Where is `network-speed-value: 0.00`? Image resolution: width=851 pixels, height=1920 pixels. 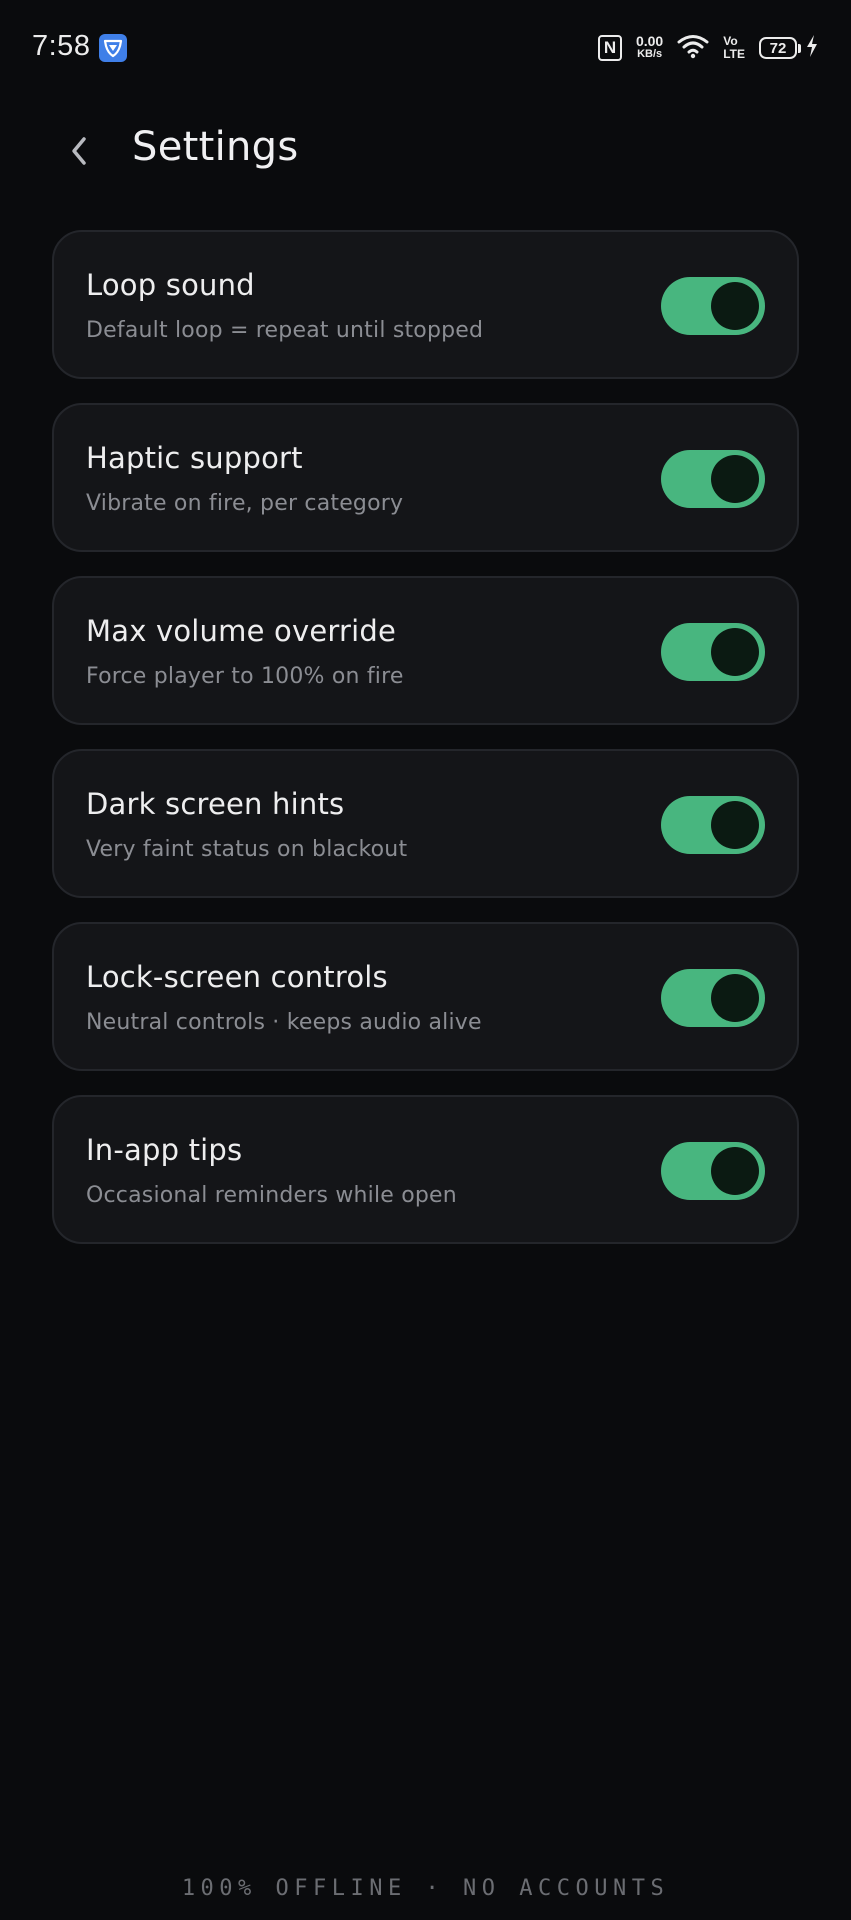
network-speed-value: 0.00 is located at coordinates (649, 41).